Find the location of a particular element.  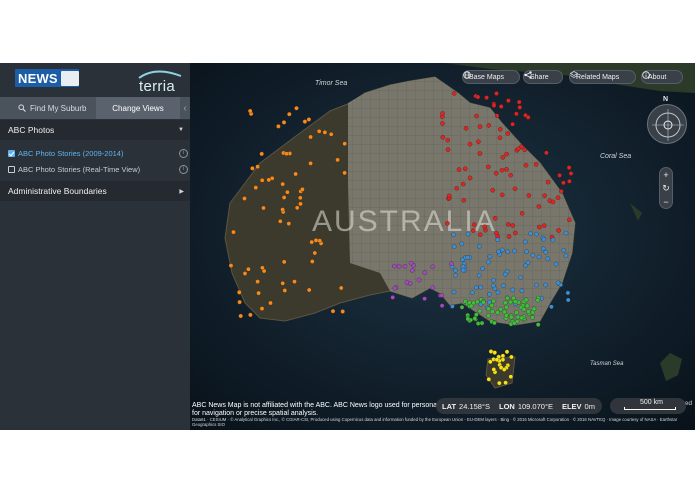

layer-item-photo-stories-2009-2014: ABC Photo Stories (2009-2014) i is located at coordinates (98, 153).